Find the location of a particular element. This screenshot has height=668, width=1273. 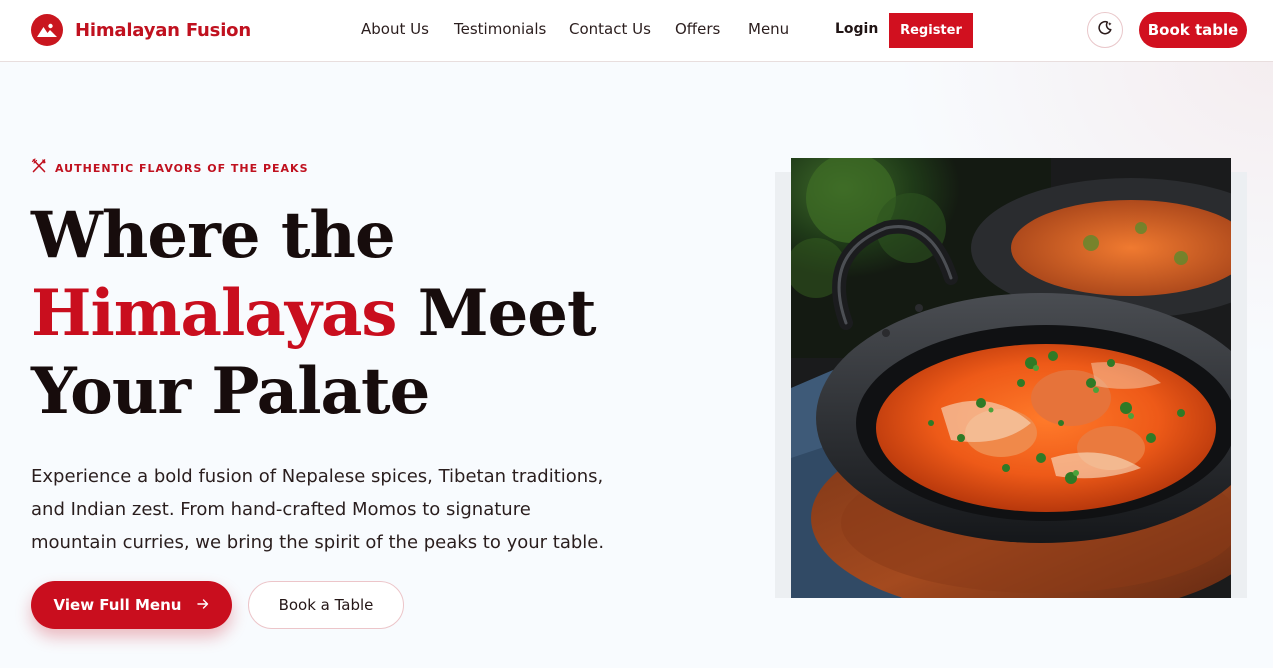

moon-icon is located at coordinates (1105, 30).